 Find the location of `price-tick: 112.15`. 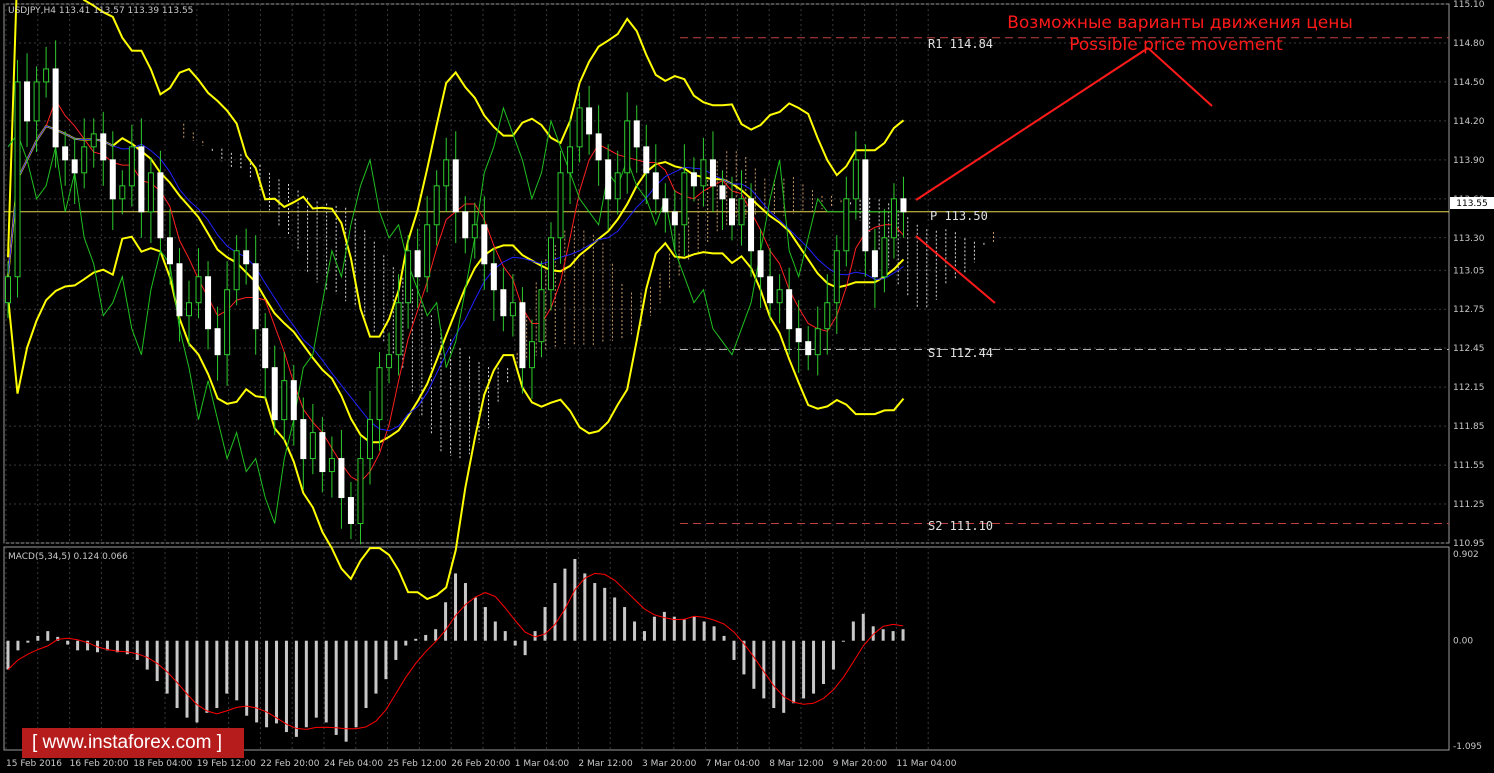

price-tick: 112.15 is located at coordinates (1469, 388).